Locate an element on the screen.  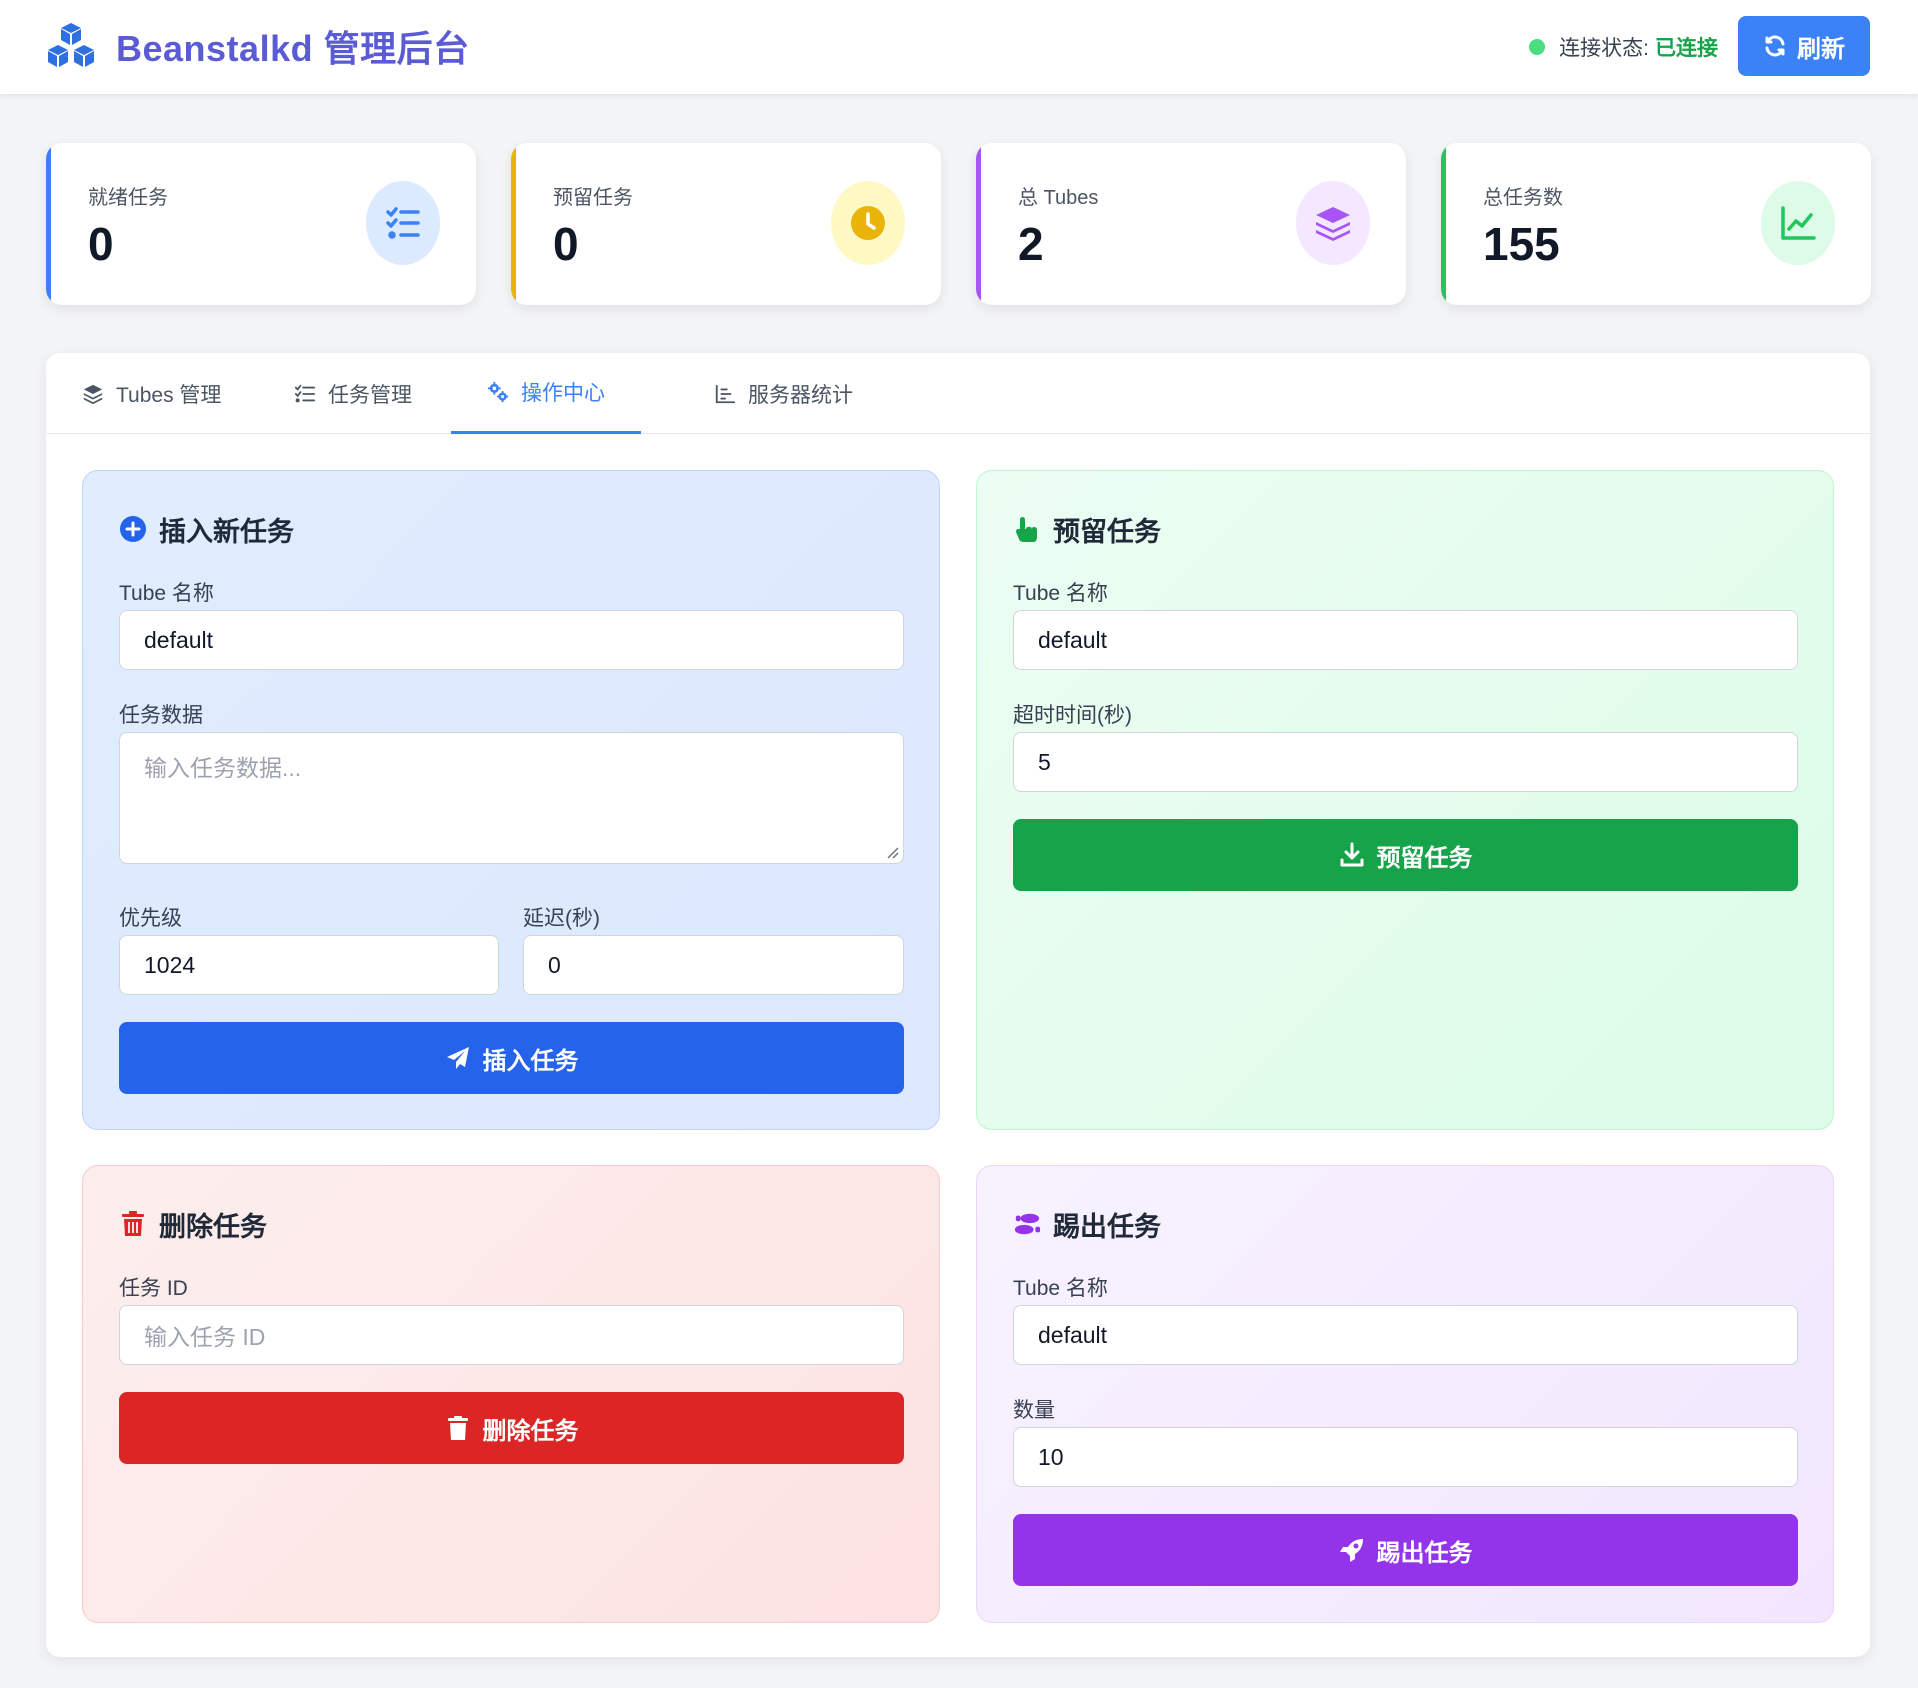
refresh-button: 刷新 is located at coordinates (1804, 46).